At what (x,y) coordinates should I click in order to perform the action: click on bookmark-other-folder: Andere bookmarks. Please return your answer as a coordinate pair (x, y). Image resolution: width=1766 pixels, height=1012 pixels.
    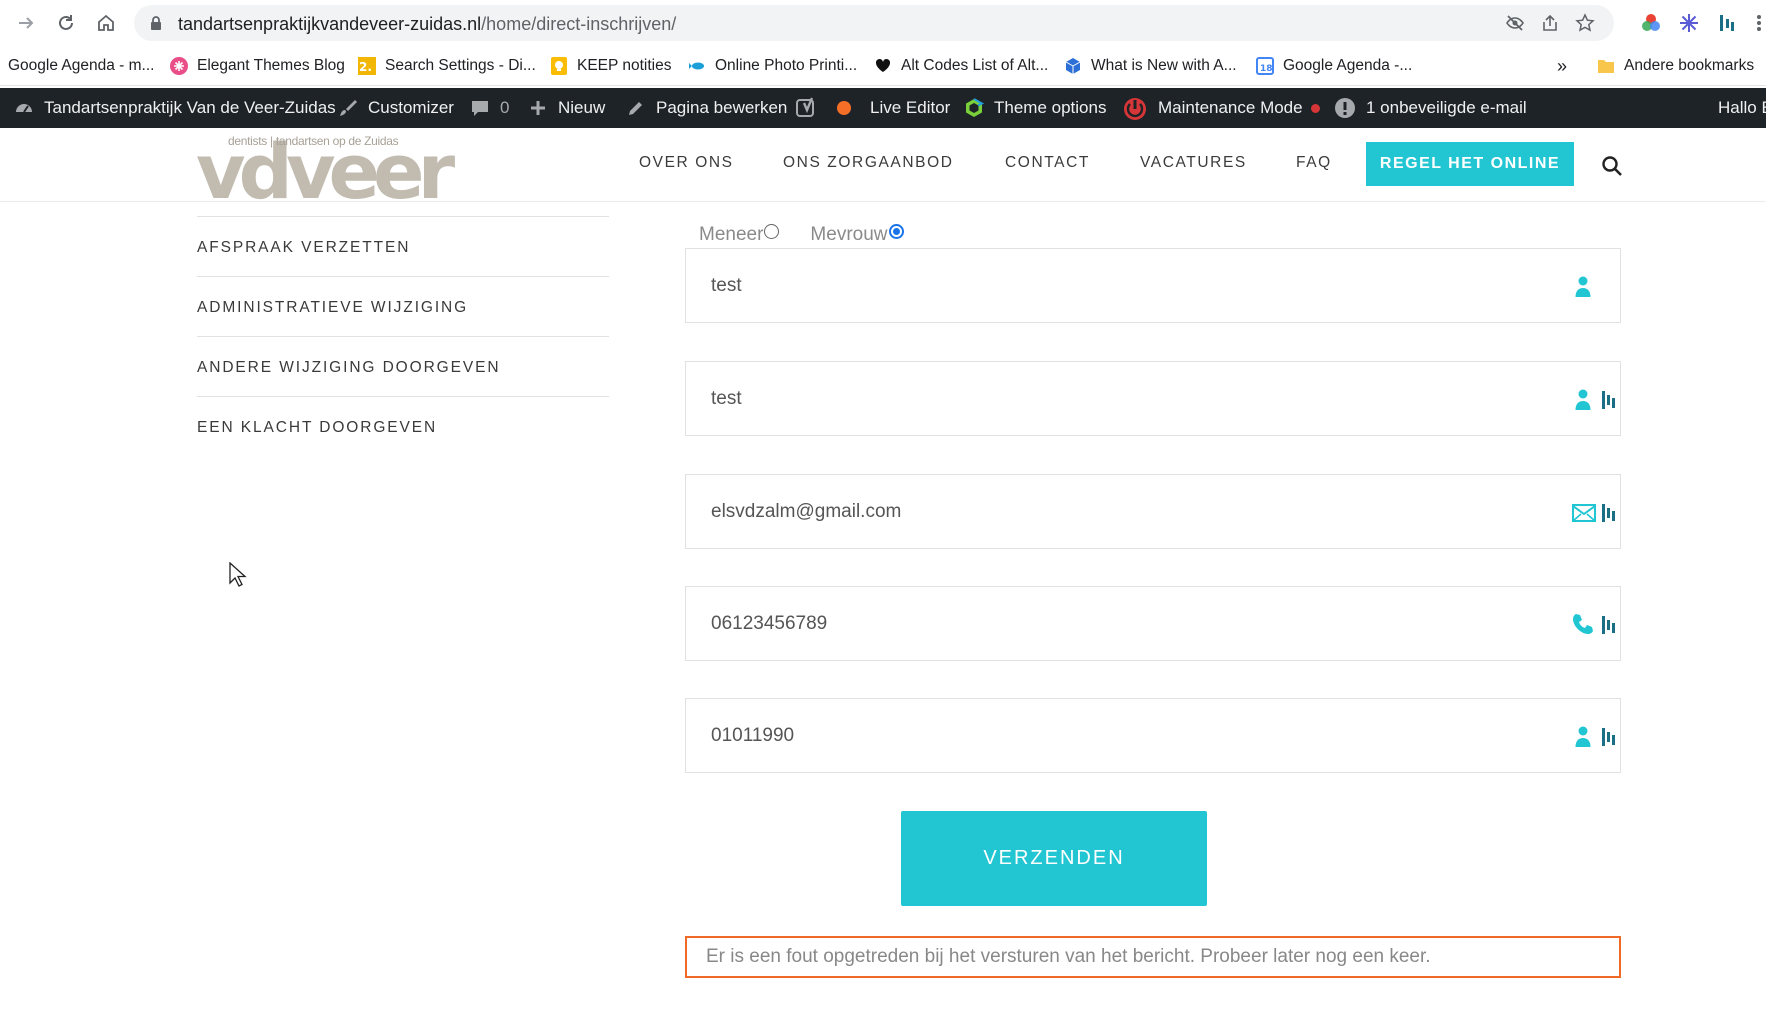
    Looking at the image, I should click on (1675, 66).